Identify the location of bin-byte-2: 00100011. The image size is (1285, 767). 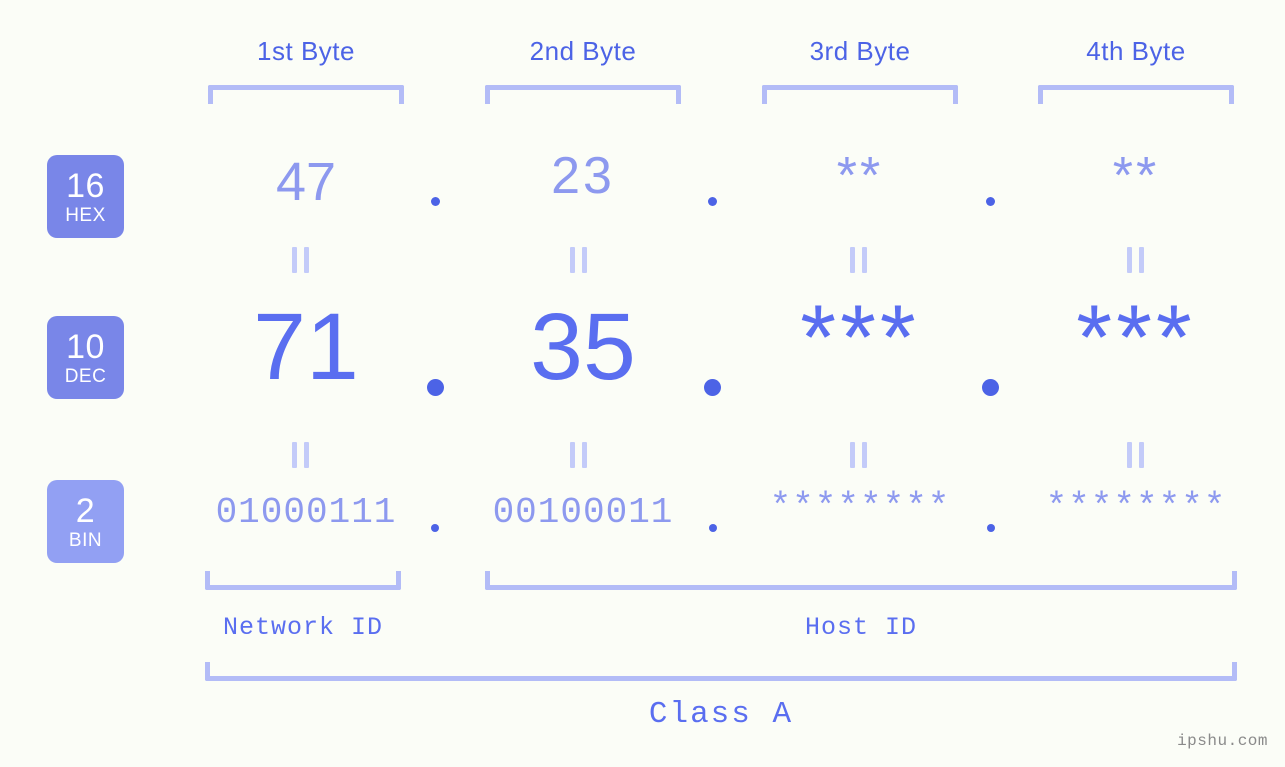
(583, 512).